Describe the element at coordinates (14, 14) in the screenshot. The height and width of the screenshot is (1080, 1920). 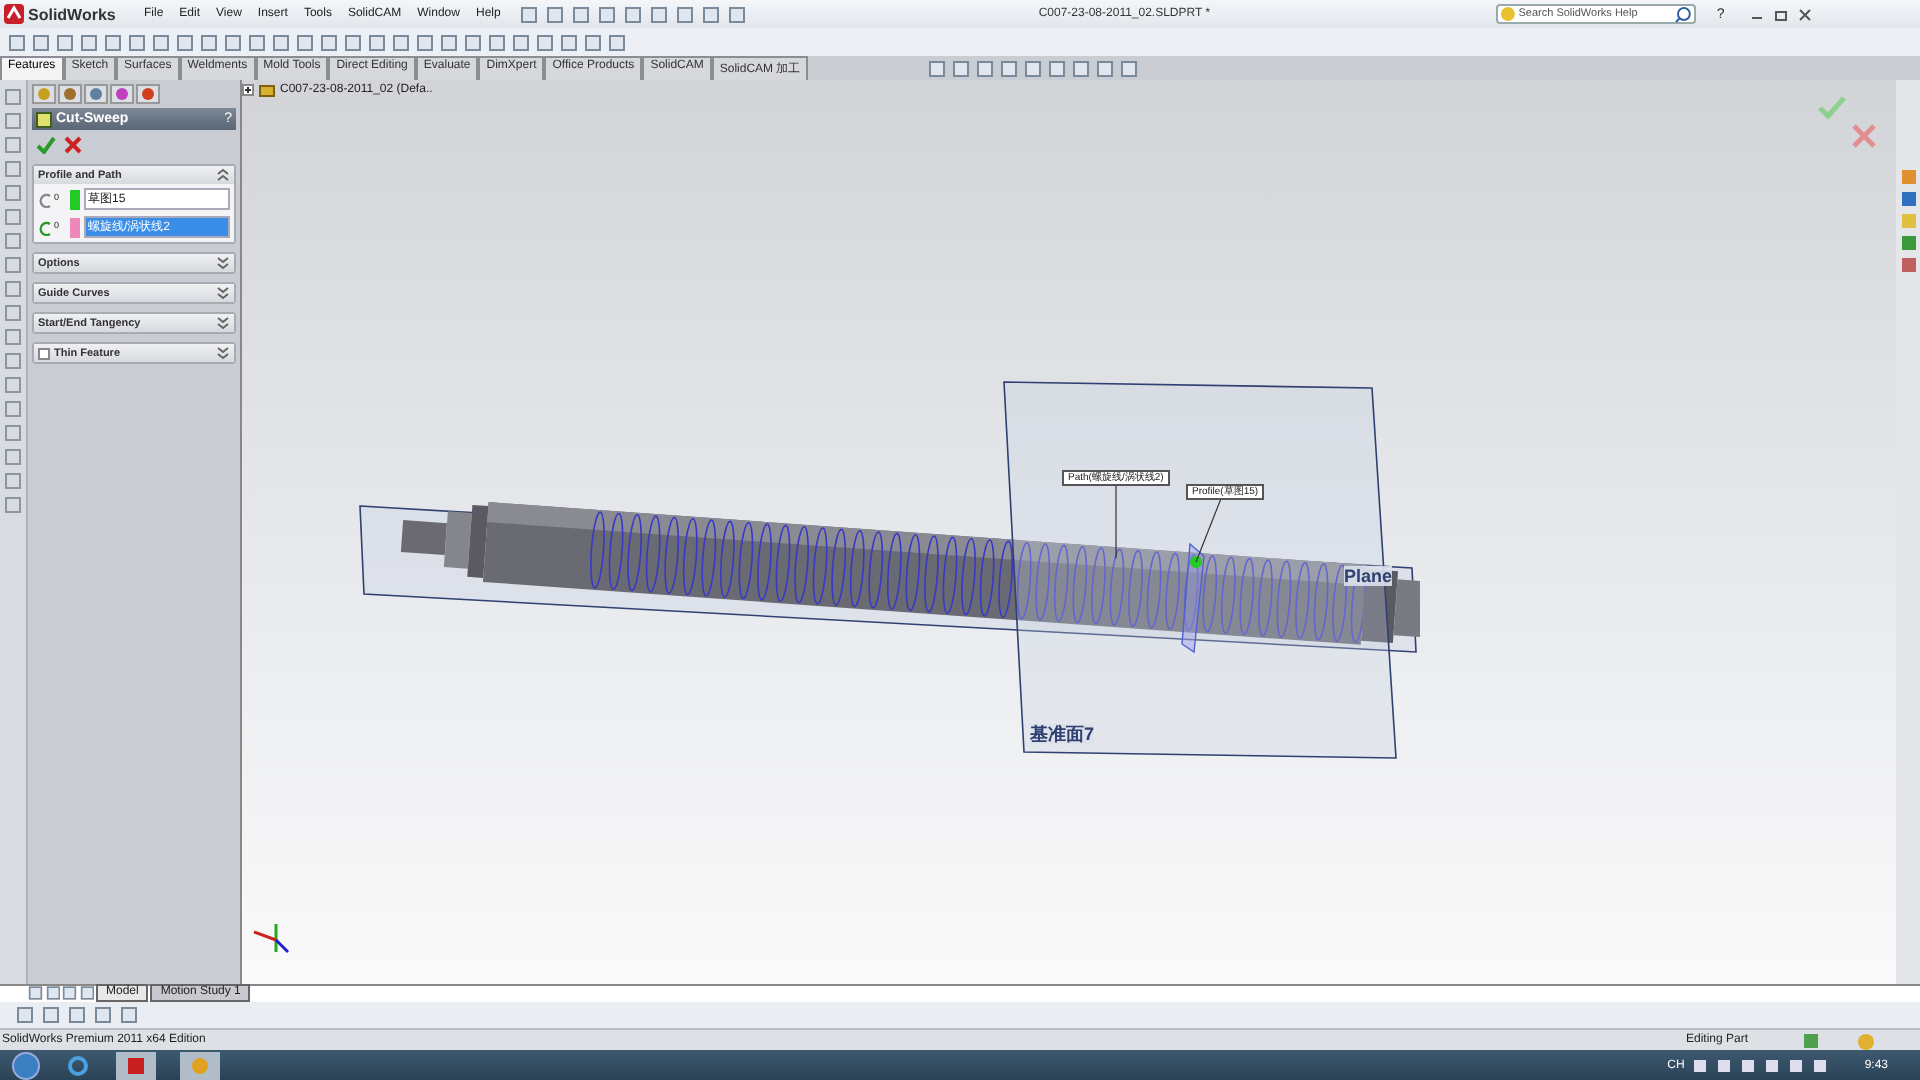
I see `logo-icon` at that location.